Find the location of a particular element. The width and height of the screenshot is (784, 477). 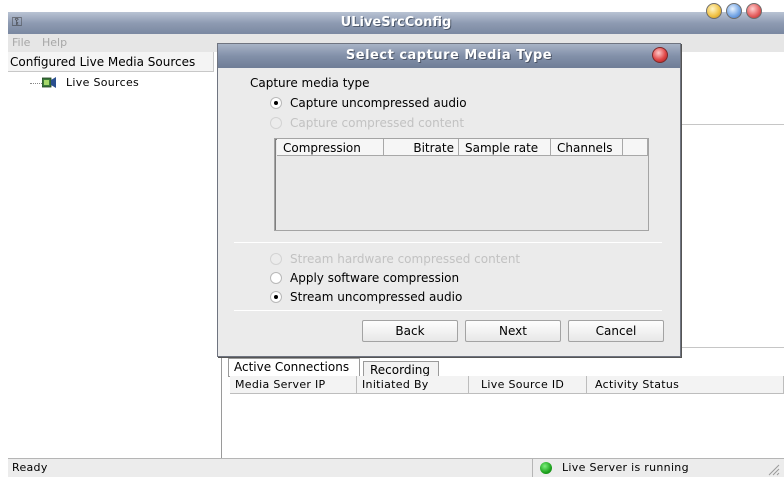

option-label: Stream uncompressed audio is located at coordinates (376, 297).